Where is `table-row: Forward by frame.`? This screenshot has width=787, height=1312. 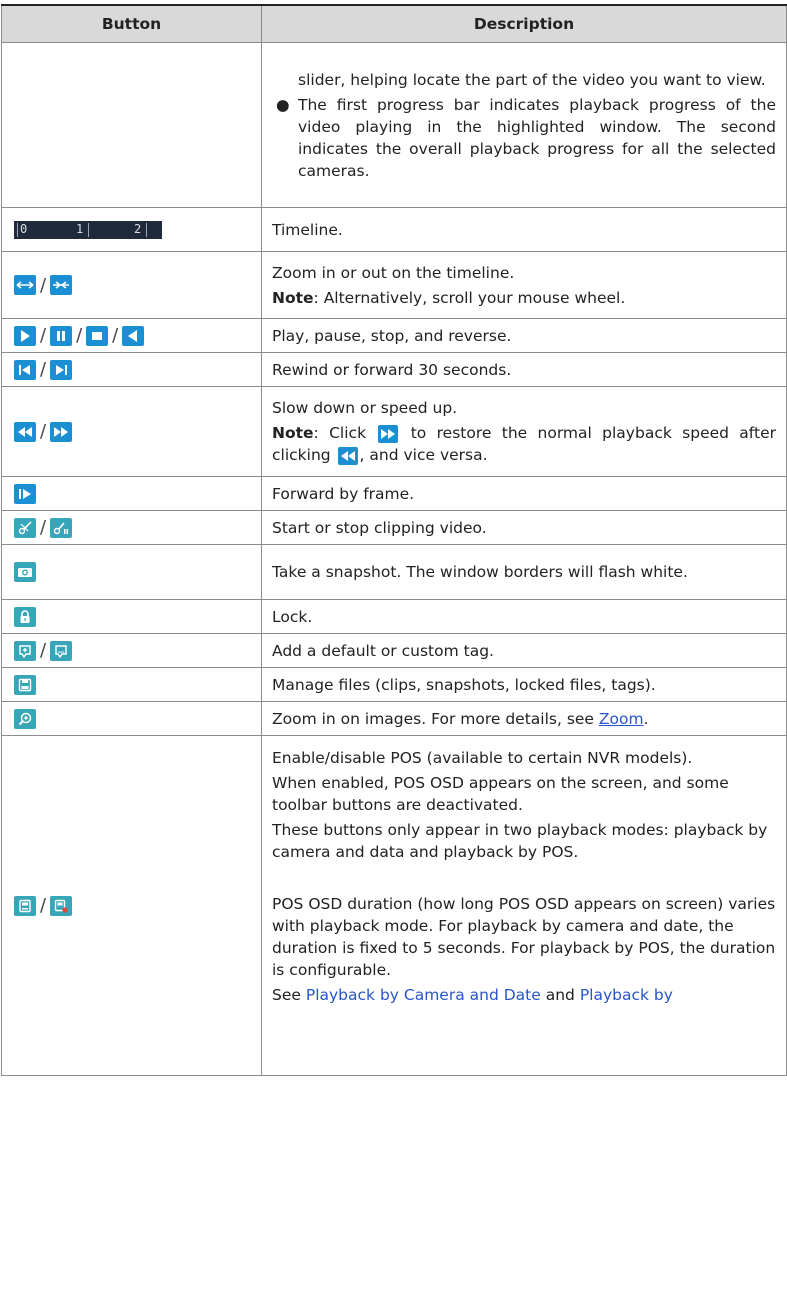
table-row: Forward by frame. is located at coordinates (394, 493).